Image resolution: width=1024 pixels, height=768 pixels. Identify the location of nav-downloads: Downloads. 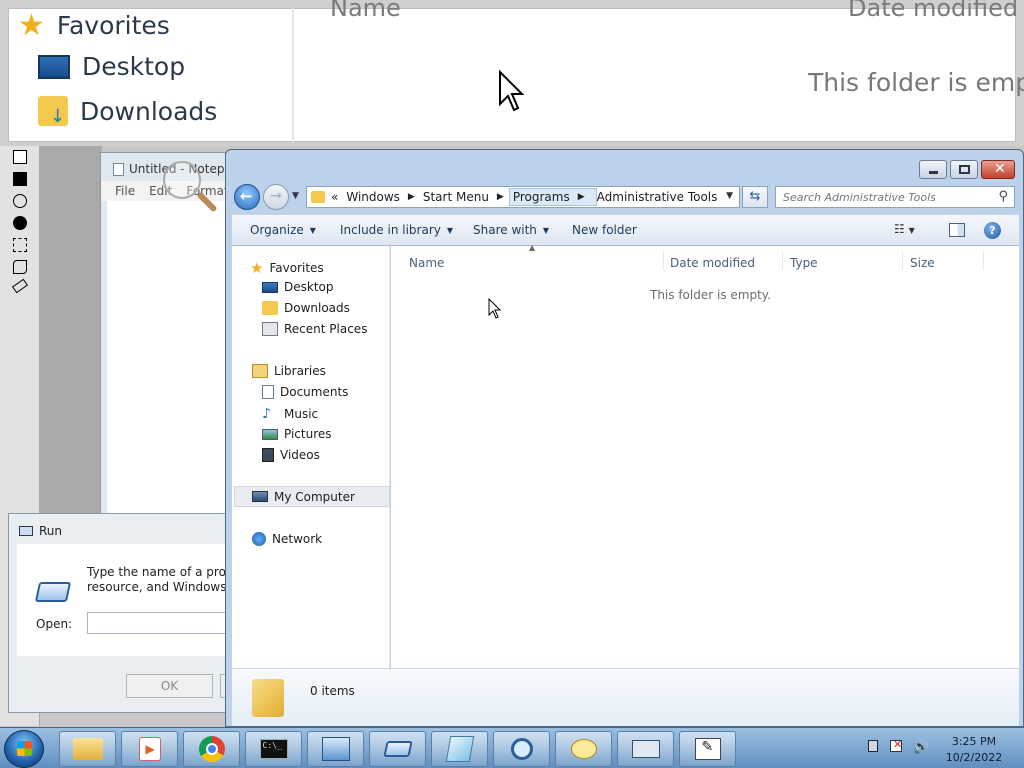
(306, 308).